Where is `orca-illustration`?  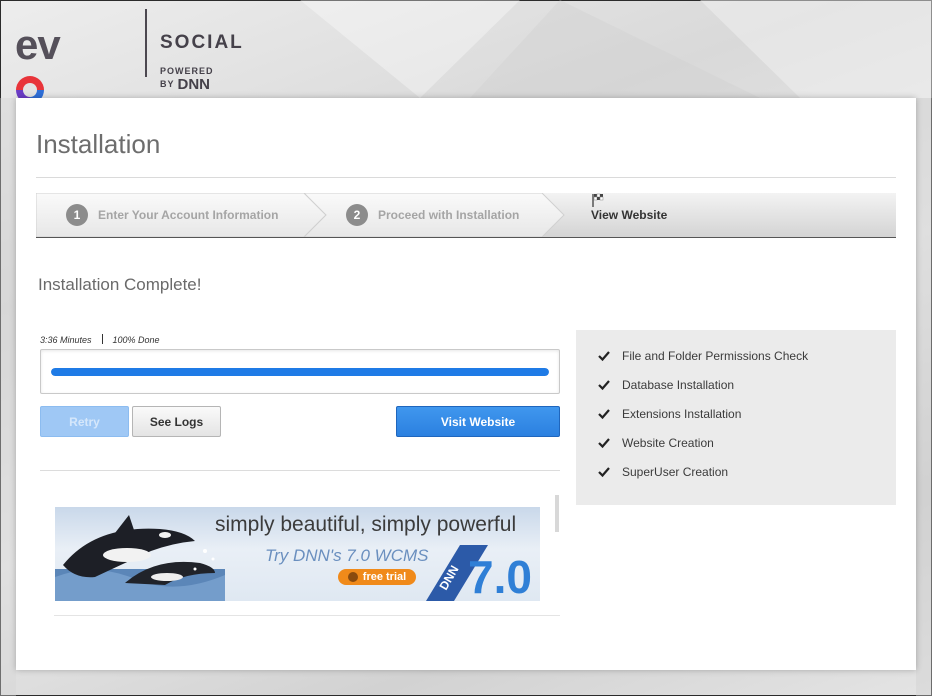 orca-illustration is located at coordinates (140, 558).